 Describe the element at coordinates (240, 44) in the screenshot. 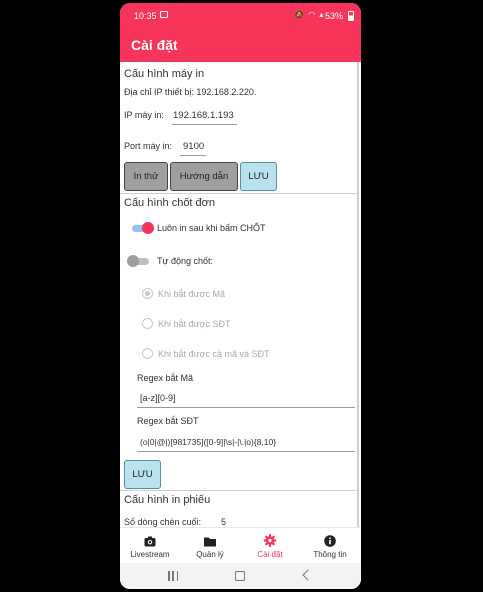

I see `app-bar: Cài đặt` at that location.